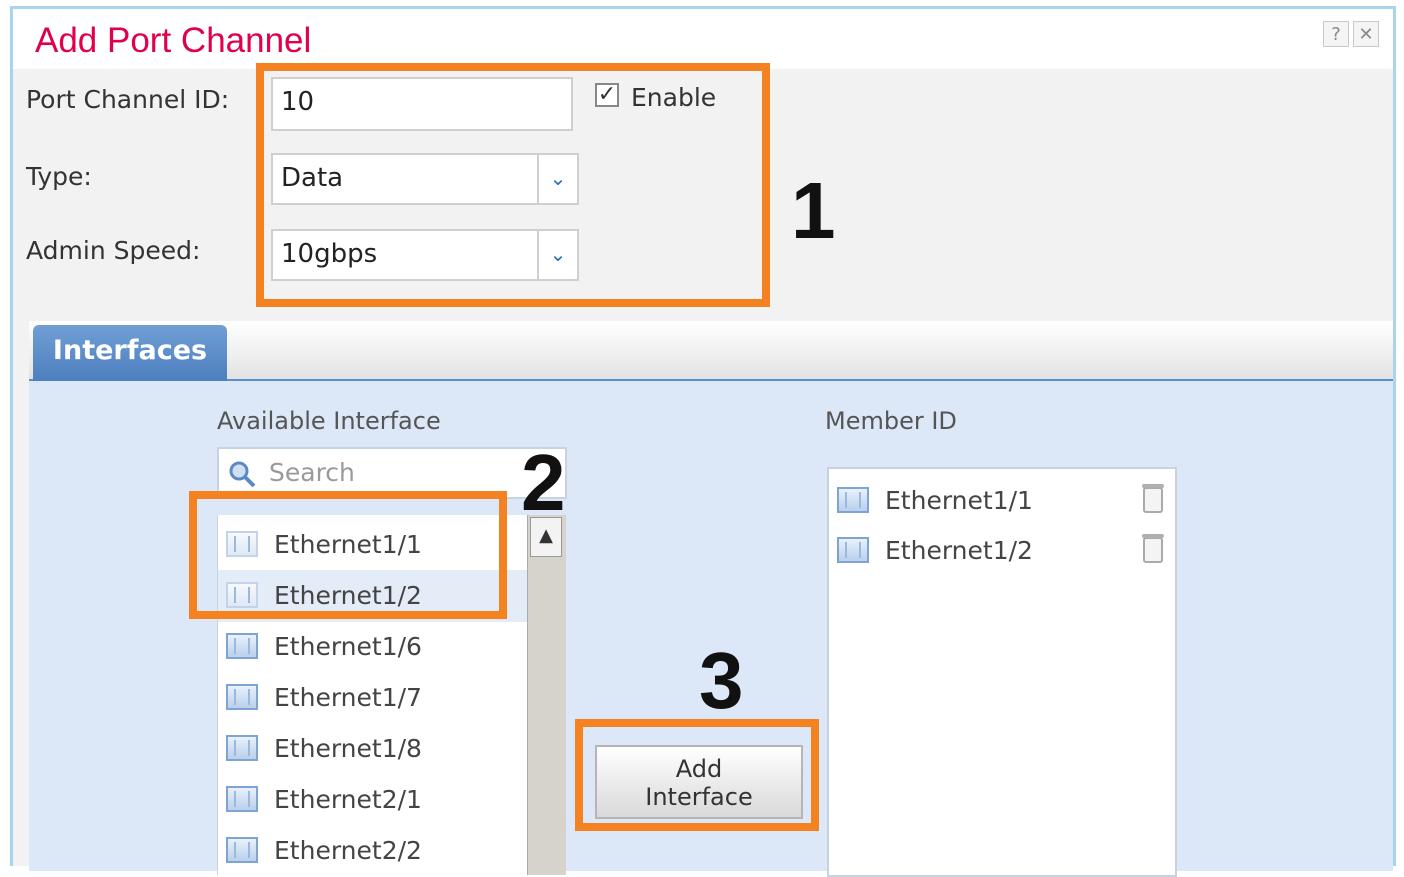  Describe the element at coordinates (348, 646) in the screenshot. I see `list-item-label: Ethernet1/6` at that location.